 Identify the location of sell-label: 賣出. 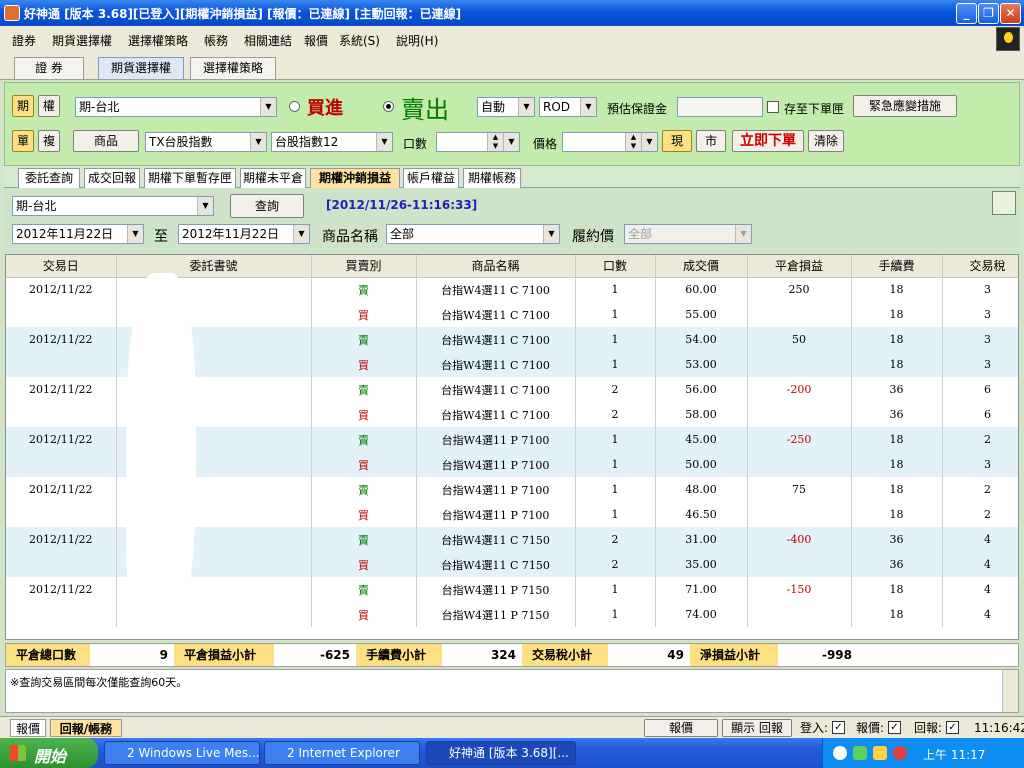
(425, 107).